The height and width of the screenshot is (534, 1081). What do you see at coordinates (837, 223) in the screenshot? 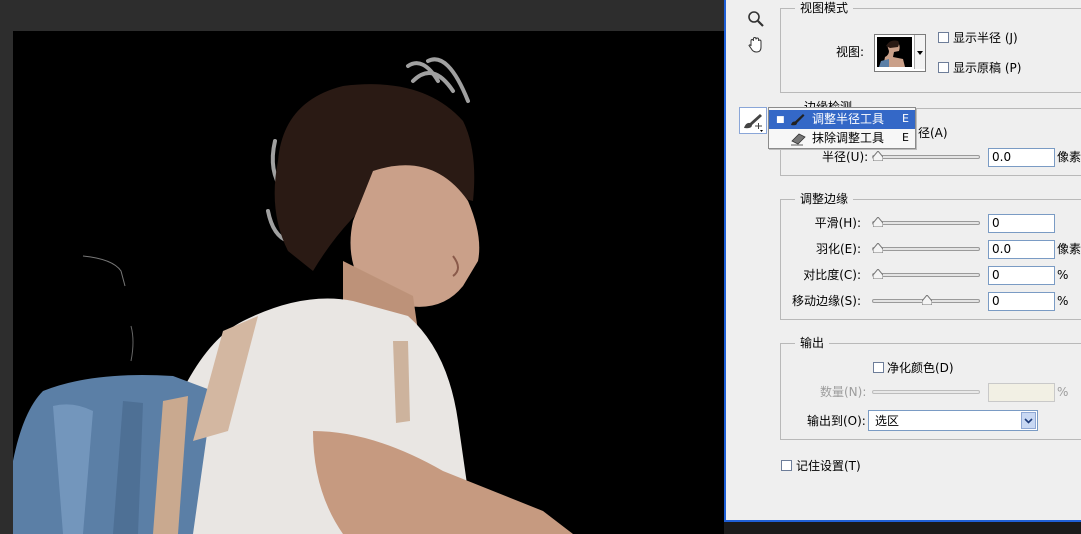
I see `adjust-row-label: 平滑(H):` at bounding box center [837, 223].